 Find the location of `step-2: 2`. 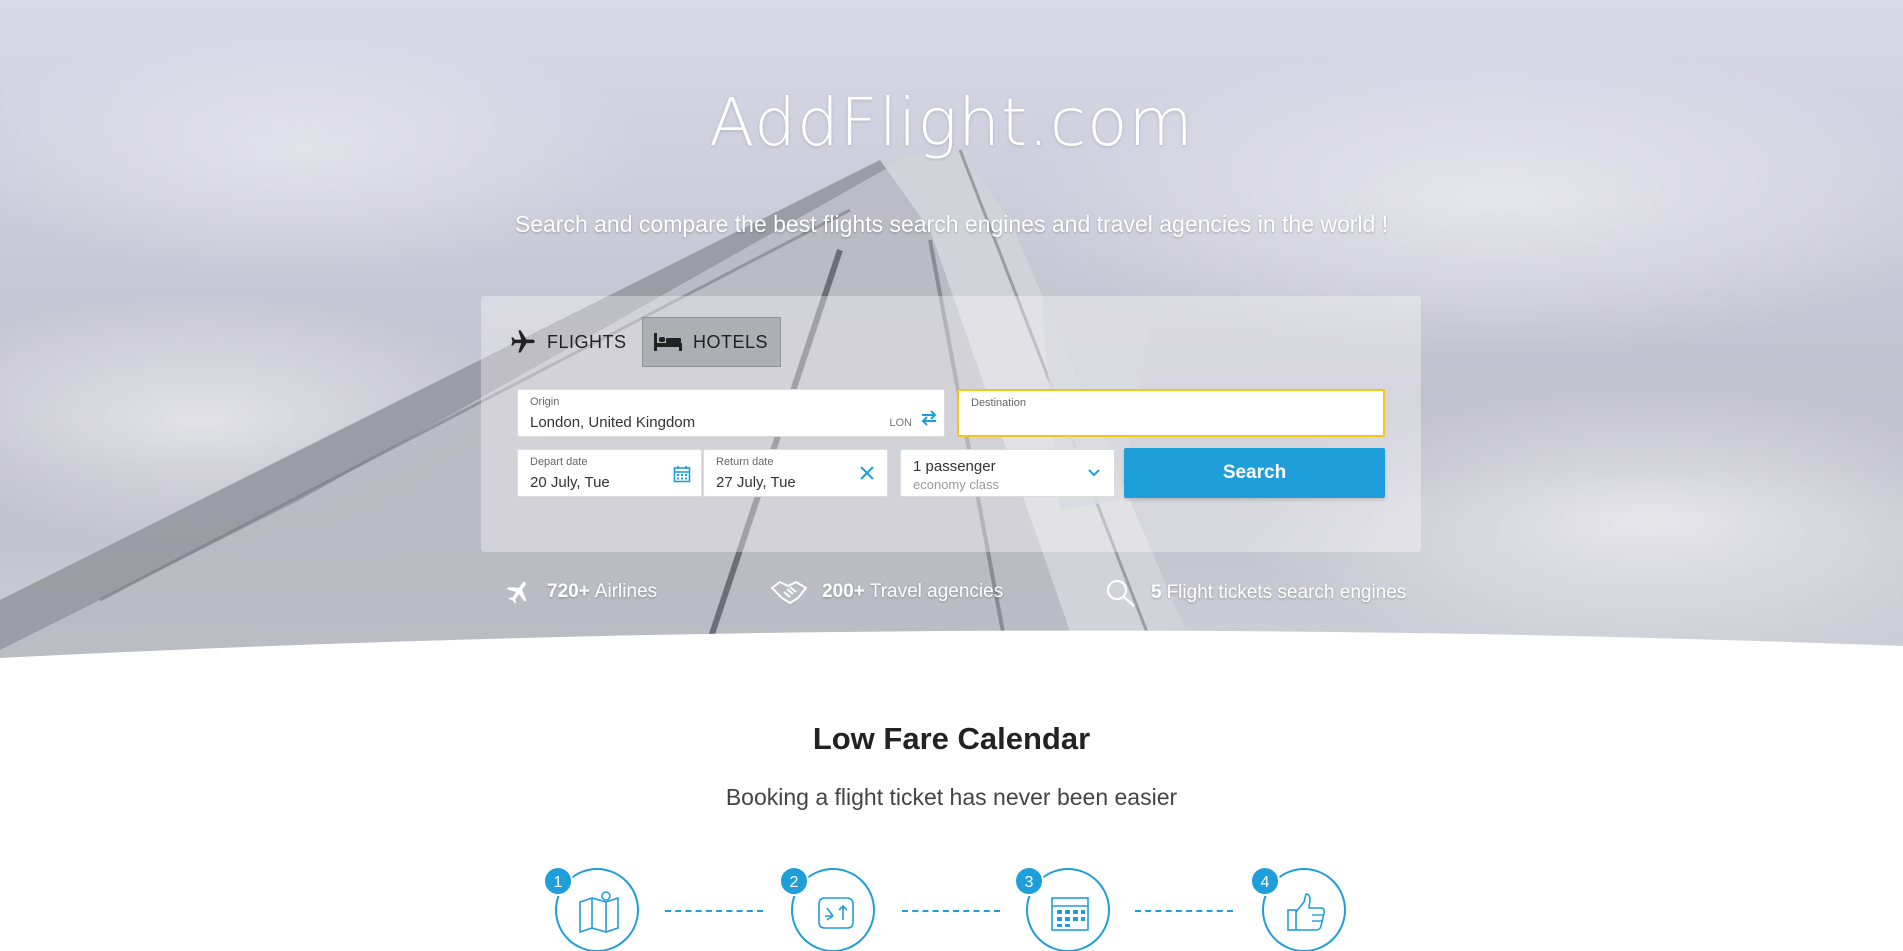

step-2: 2 is located at coordinates (827, 908).